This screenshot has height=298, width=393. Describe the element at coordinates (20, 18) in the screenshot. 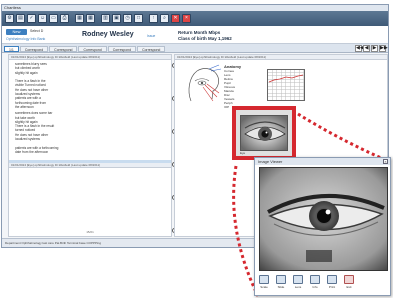

I see `document-icon: ▤` at that location.